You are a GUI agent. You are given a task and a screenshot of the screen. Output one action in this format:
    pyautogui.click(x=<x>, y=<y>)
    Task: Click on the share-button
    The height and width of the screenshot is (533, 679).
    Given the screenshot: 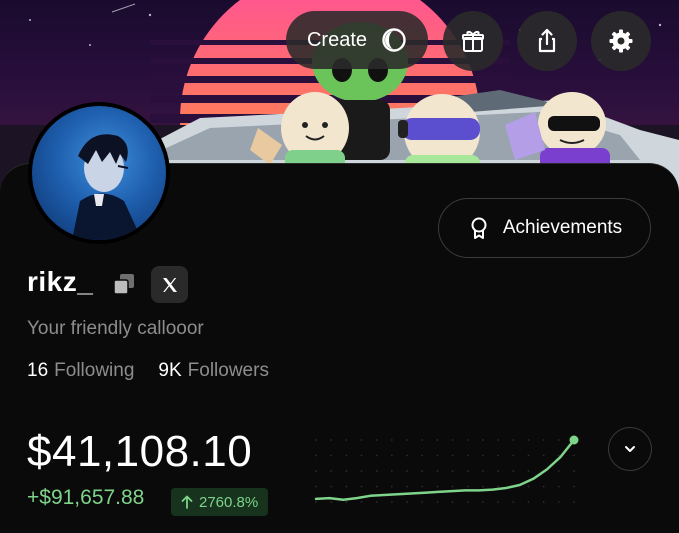 What is the action you would take?
    pyautogui.click(x=547, y=41)
    